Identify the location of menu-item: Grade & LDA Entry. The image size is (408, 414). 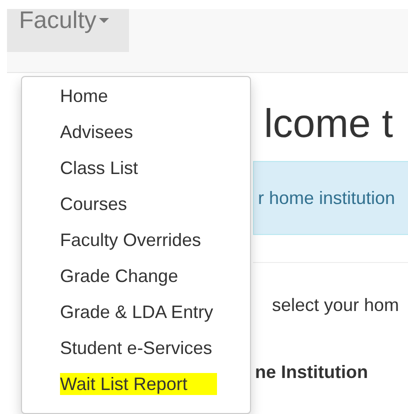
(138, 312).